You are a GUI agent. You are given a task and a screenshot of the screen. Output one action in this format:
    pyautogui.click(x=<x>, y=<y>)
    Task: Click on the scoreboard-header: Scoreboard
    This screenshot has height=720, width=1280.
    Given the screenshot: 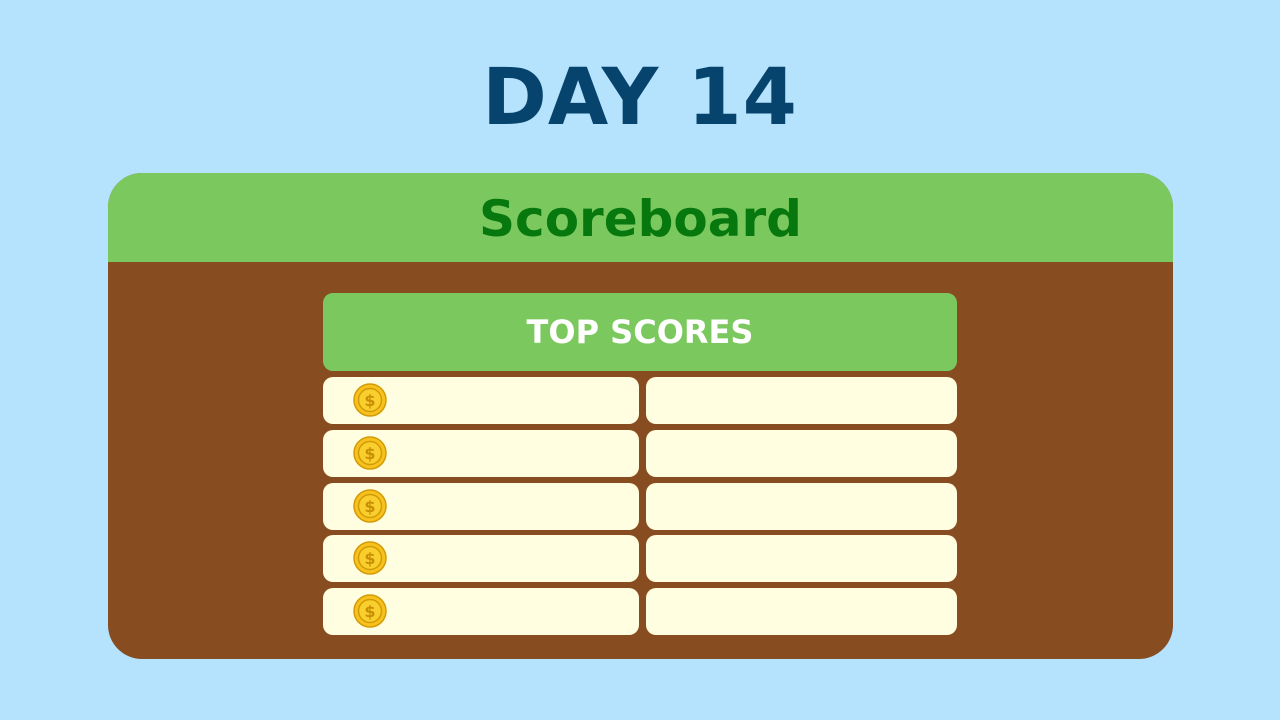 What is the action you would take?
    pyautogui.click(x=640, y=217)
    